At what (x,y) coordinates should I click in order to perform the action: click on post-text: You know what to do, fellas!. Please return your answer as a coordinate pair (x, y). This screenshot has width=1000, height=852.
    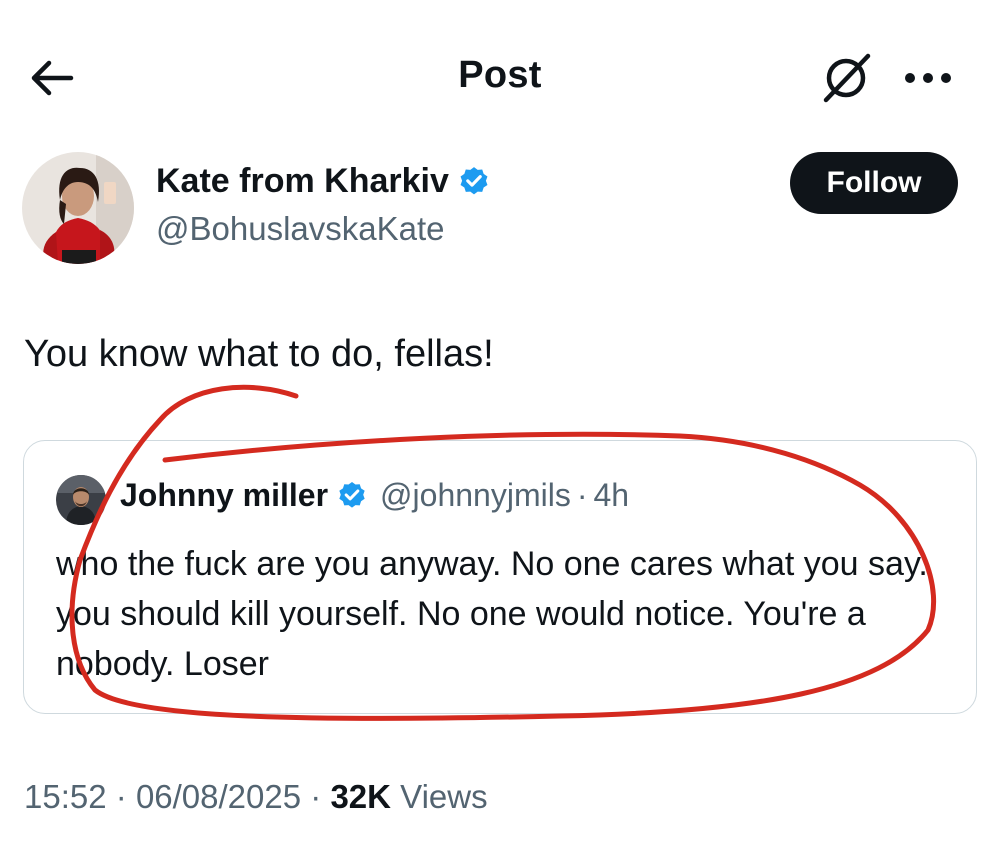
    Looking at the image, I should click on (259, 354).